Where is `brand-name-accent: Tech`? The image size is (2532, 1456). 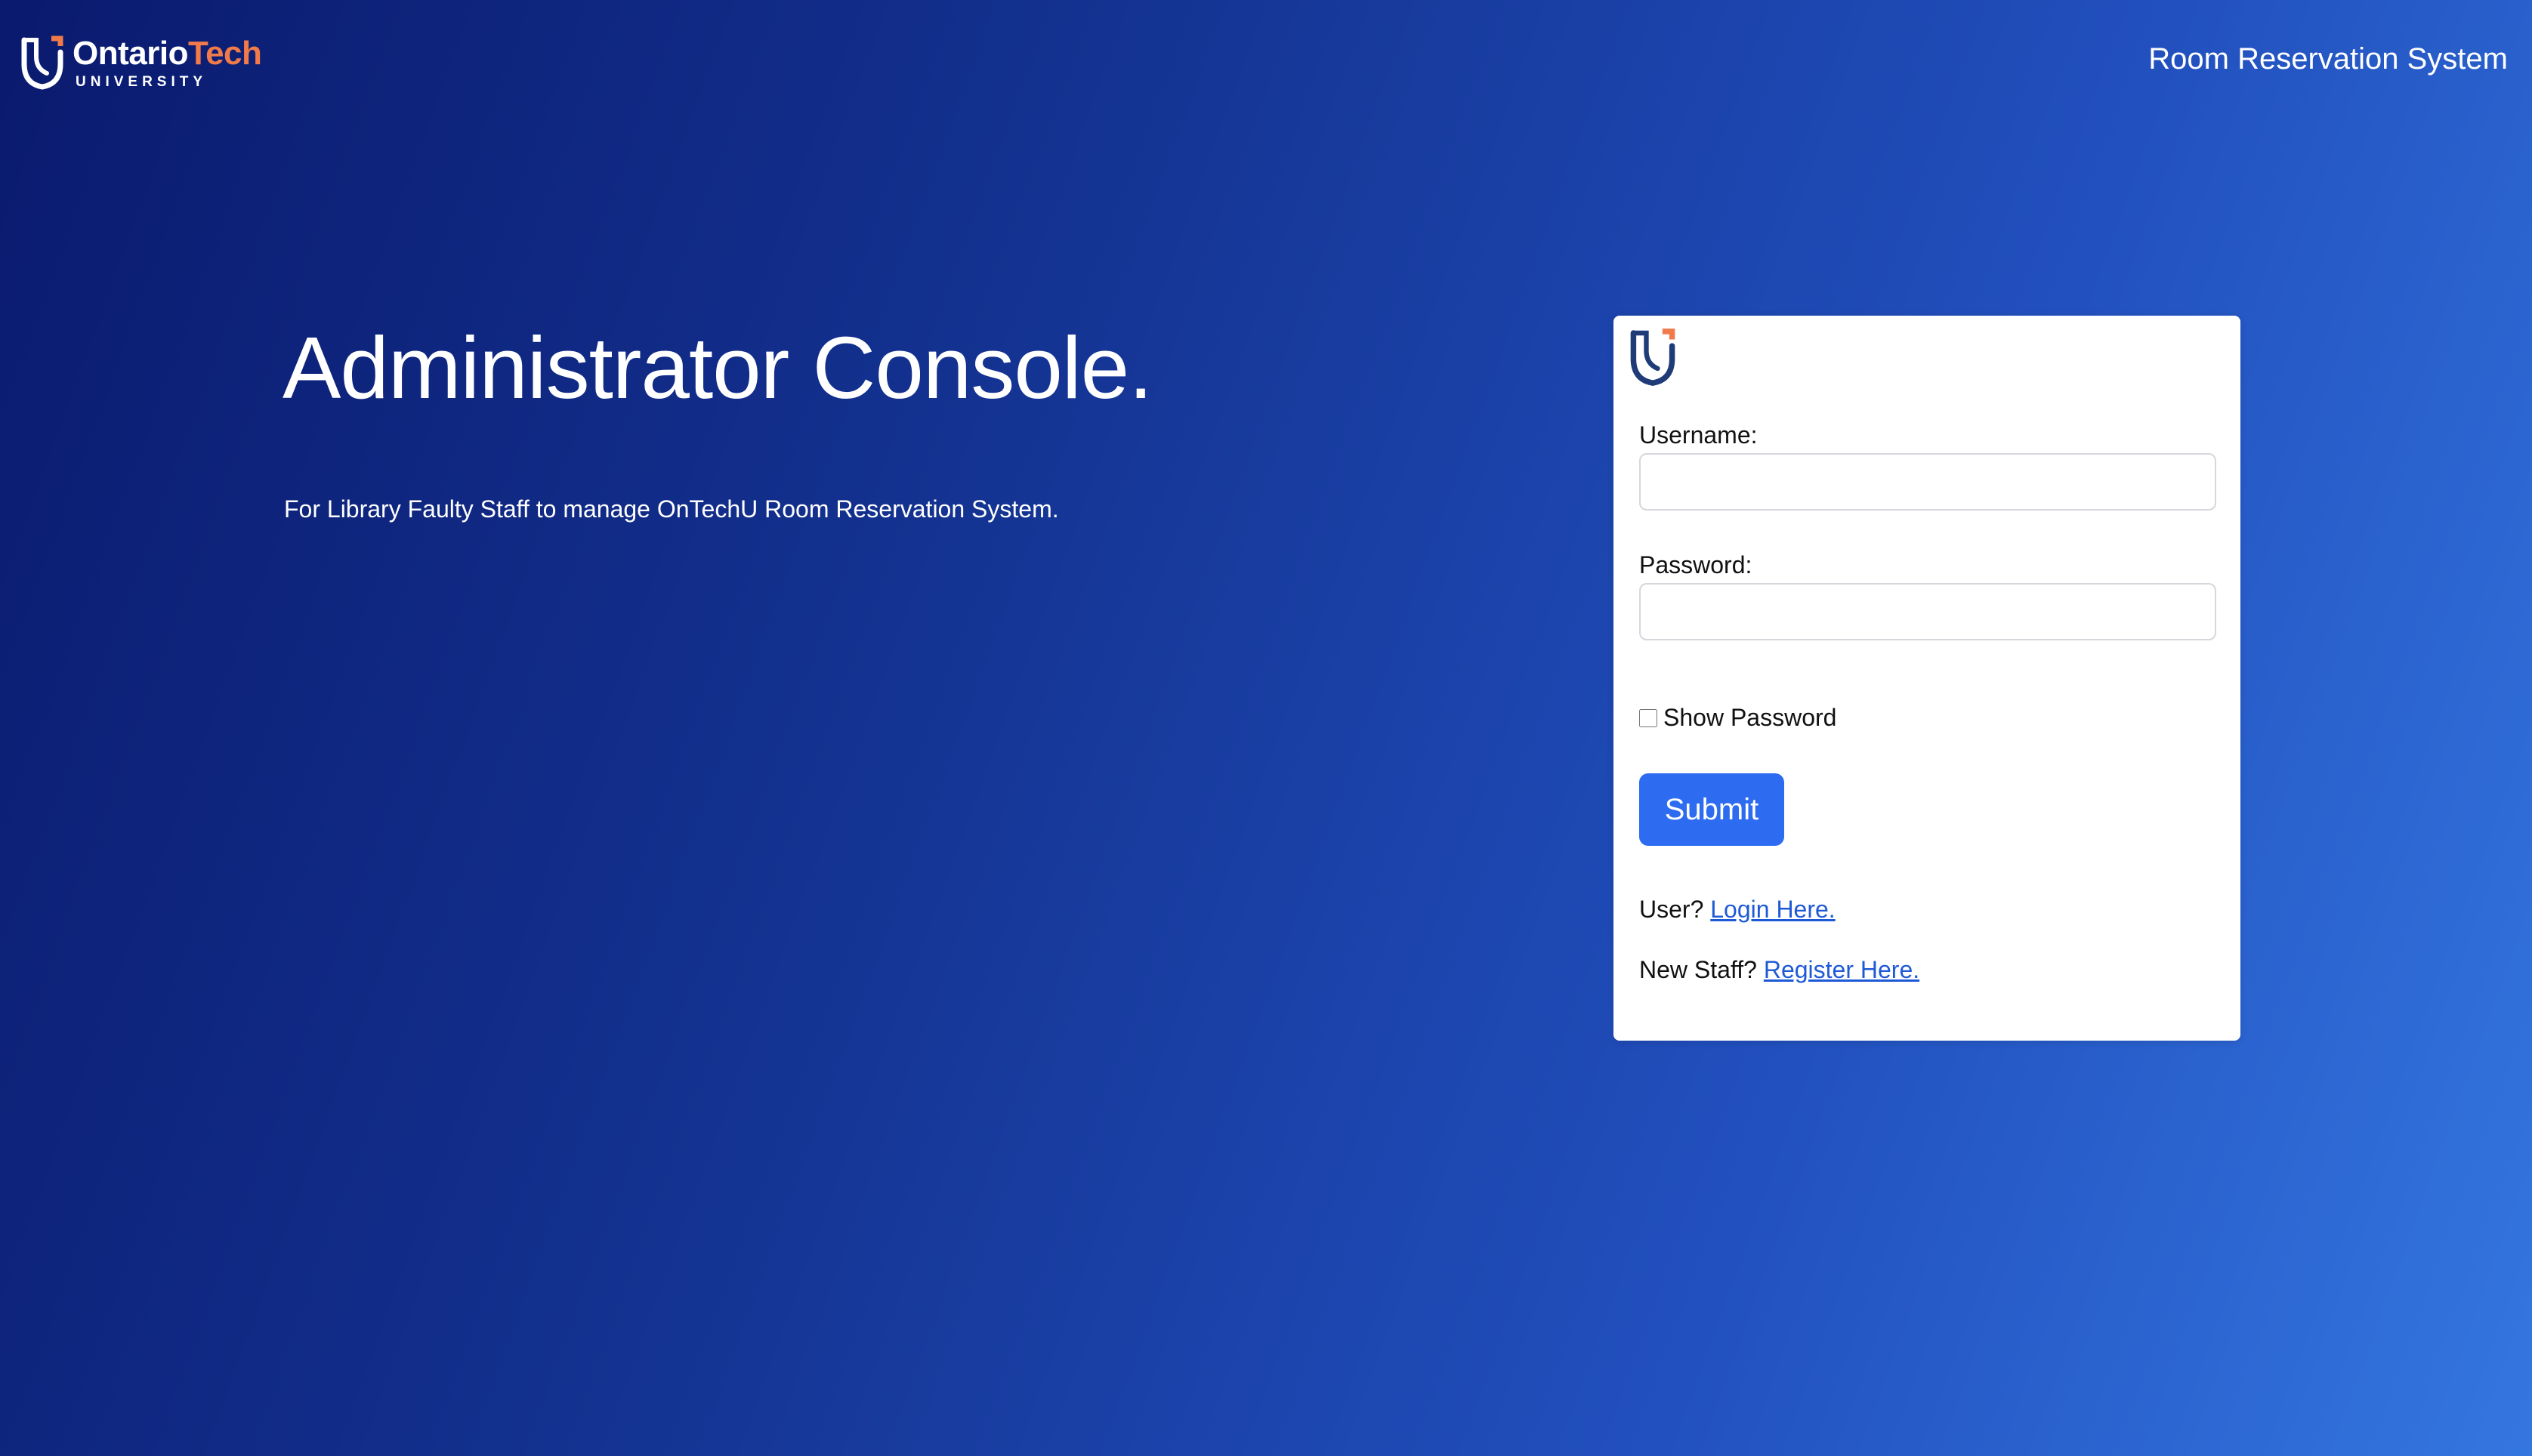
brand-name-accent: Tech is located at coordinates (224, 53).